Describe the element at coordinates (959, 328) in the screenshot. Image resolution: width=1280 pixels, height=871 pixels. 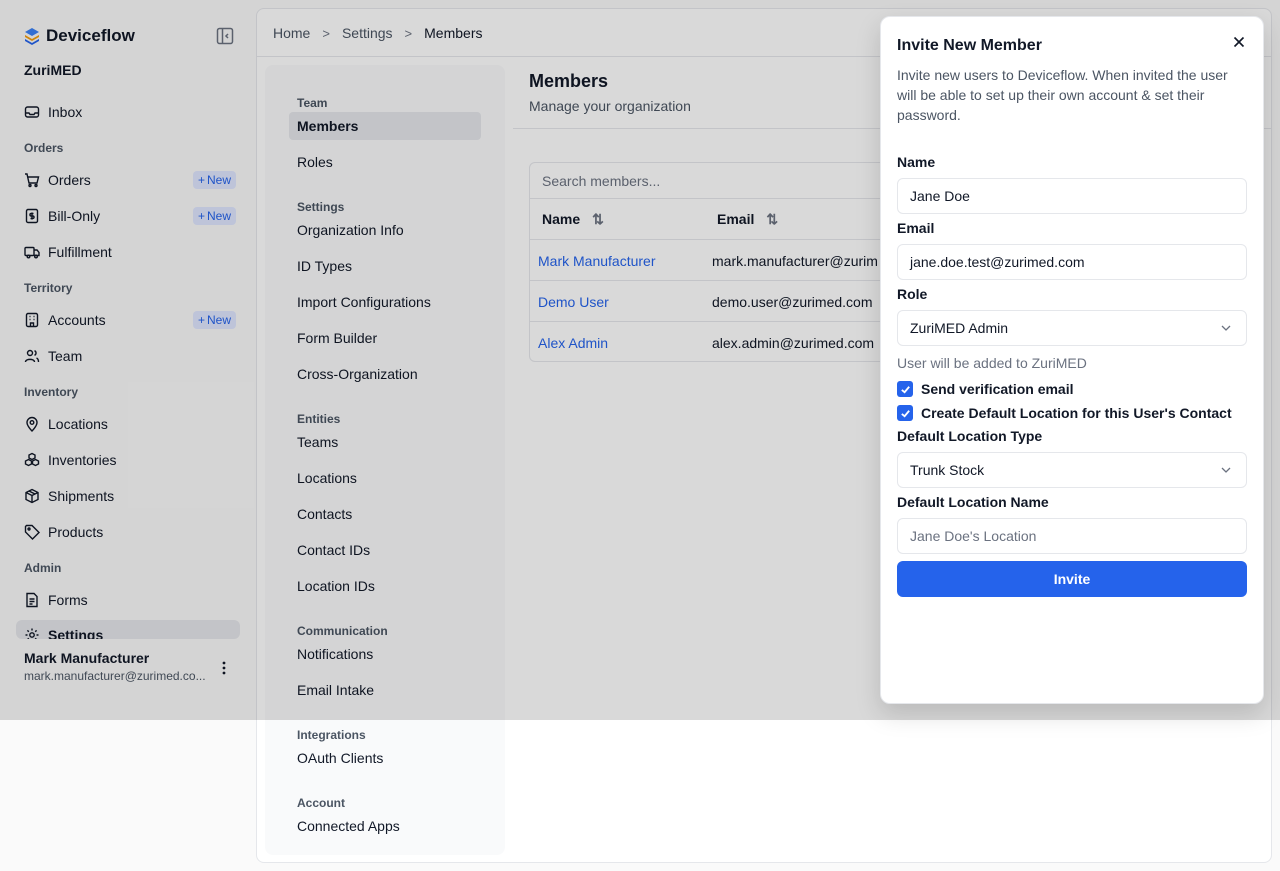
I see `role-value: ZuriMED Admin` at that location.